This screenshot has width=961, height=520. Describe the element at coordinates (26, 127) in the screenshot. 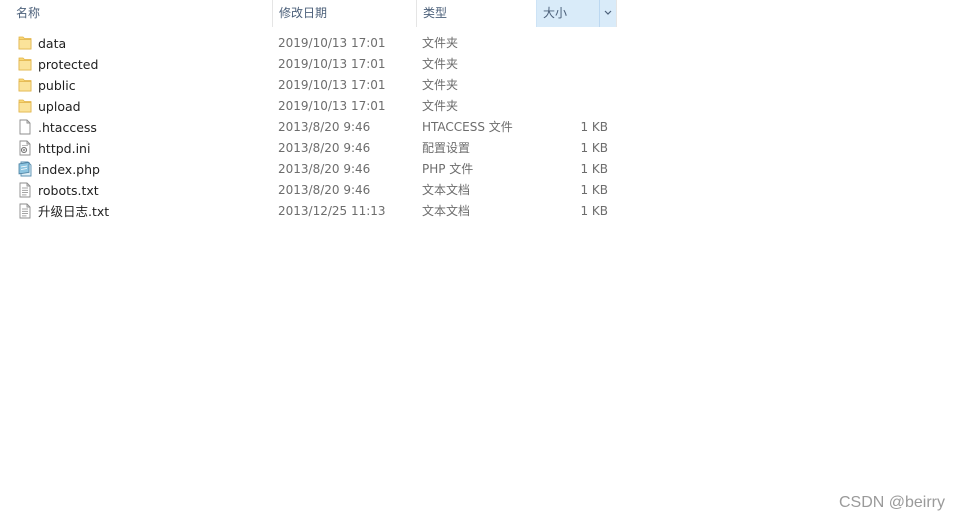

I see `blank-file-icon` at that location.